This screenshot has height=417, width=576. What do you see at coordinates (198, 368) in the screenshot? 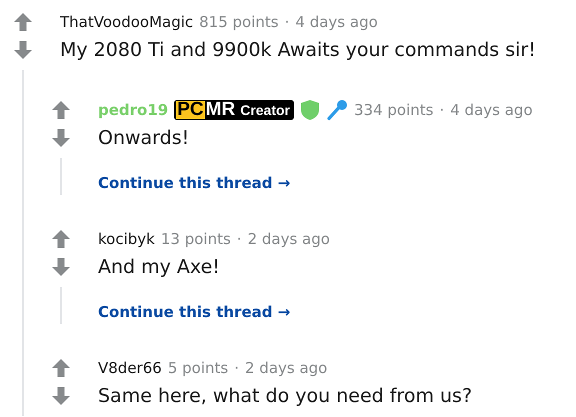
I see `points: 5 points` at bounding box center [198, 368].